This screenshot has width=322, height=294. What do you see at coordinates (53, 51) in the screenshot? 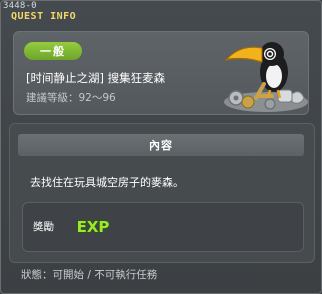
I see `quest-type-badge: 一般` at bounding box center [53, 51].